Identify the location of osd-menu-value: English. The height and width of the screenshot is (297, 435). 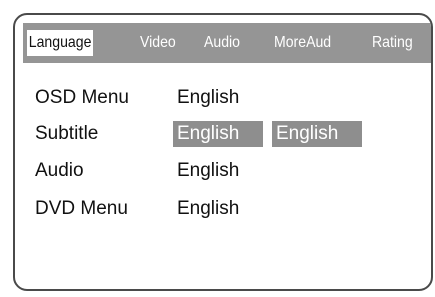
(208, 98).